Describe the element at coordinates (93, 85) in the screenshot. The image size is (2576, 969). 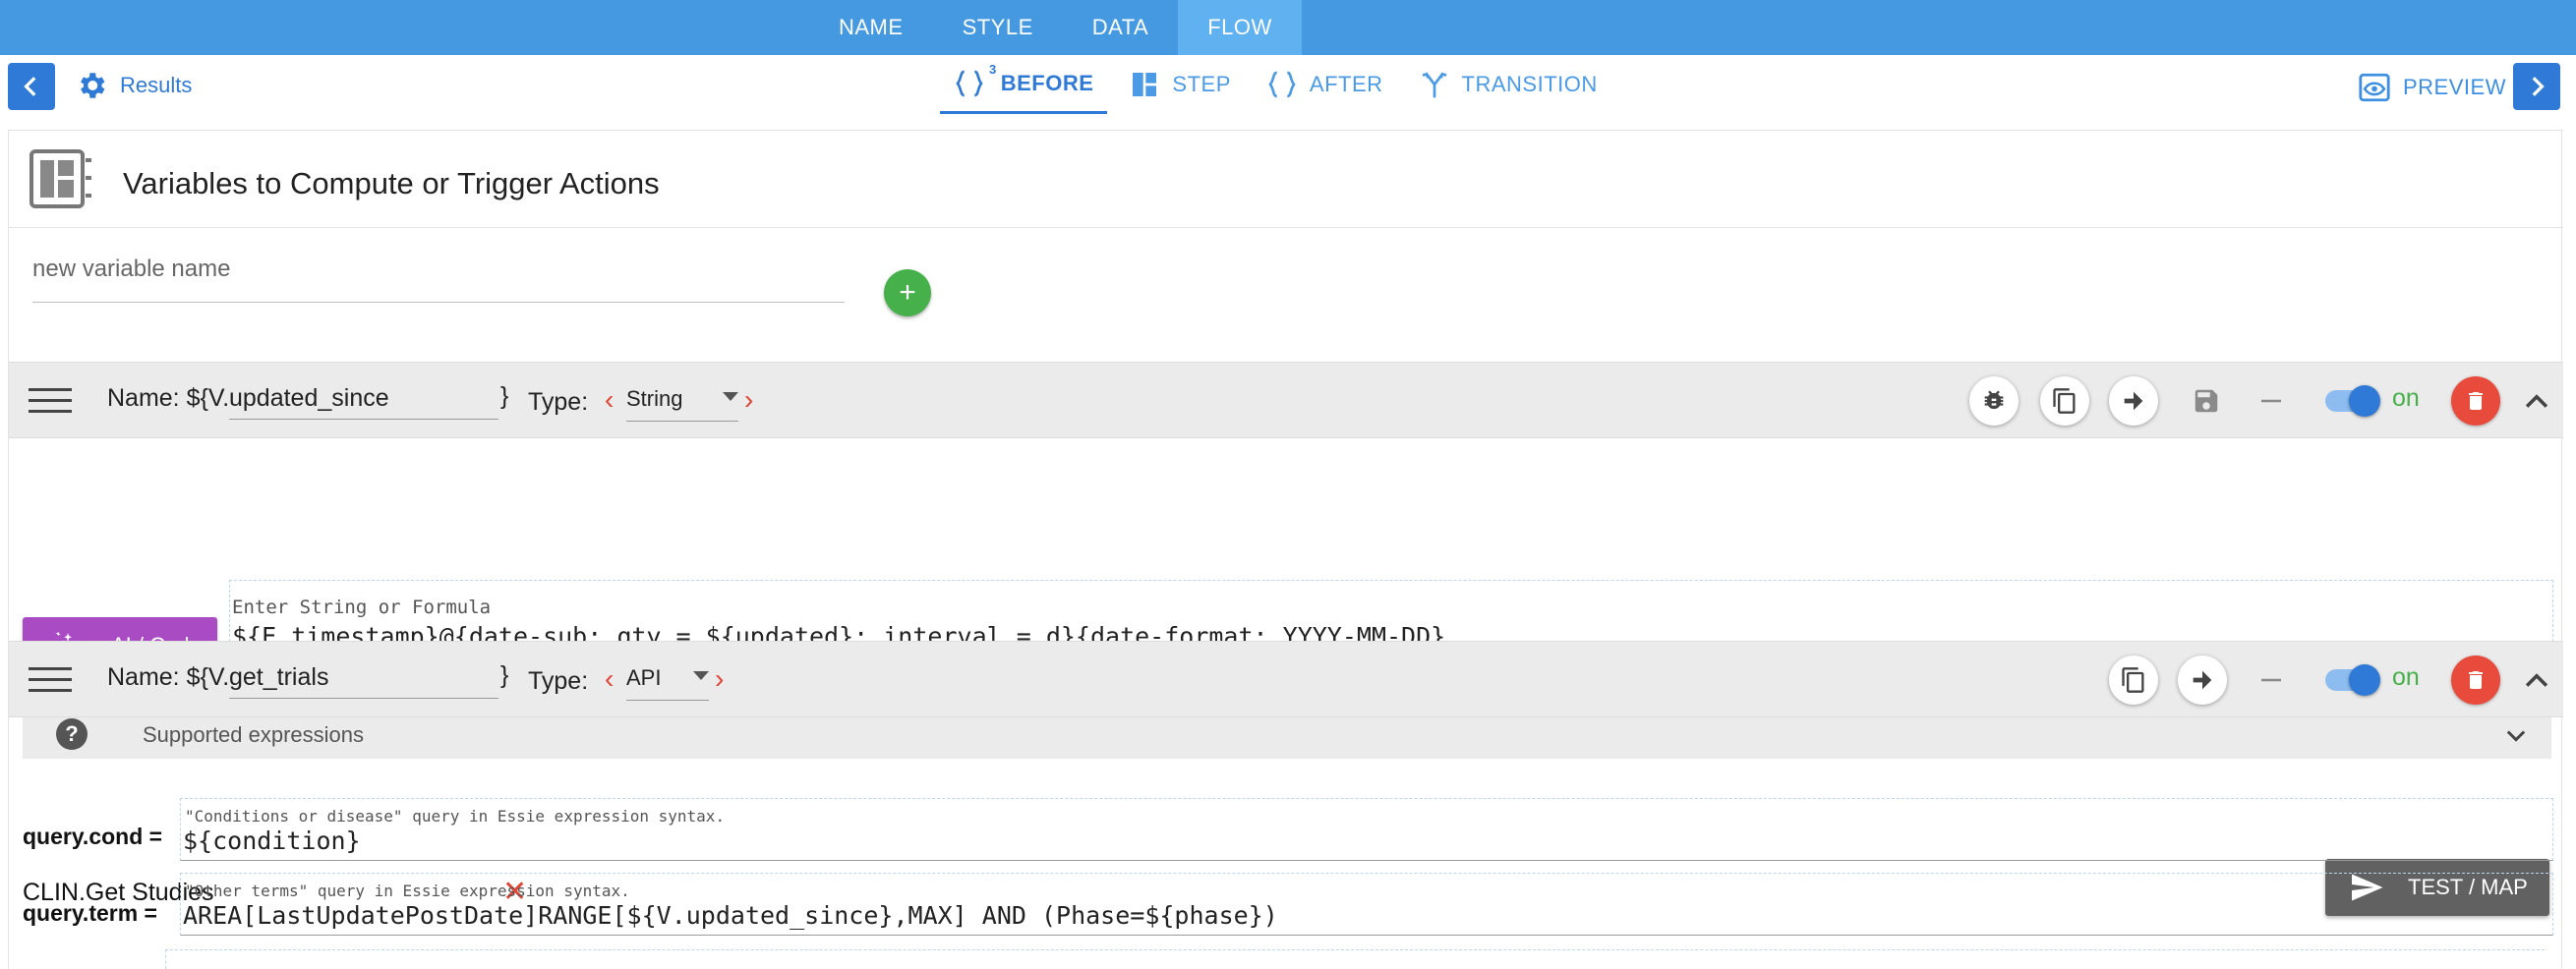
I see `gear-icon` at that location.